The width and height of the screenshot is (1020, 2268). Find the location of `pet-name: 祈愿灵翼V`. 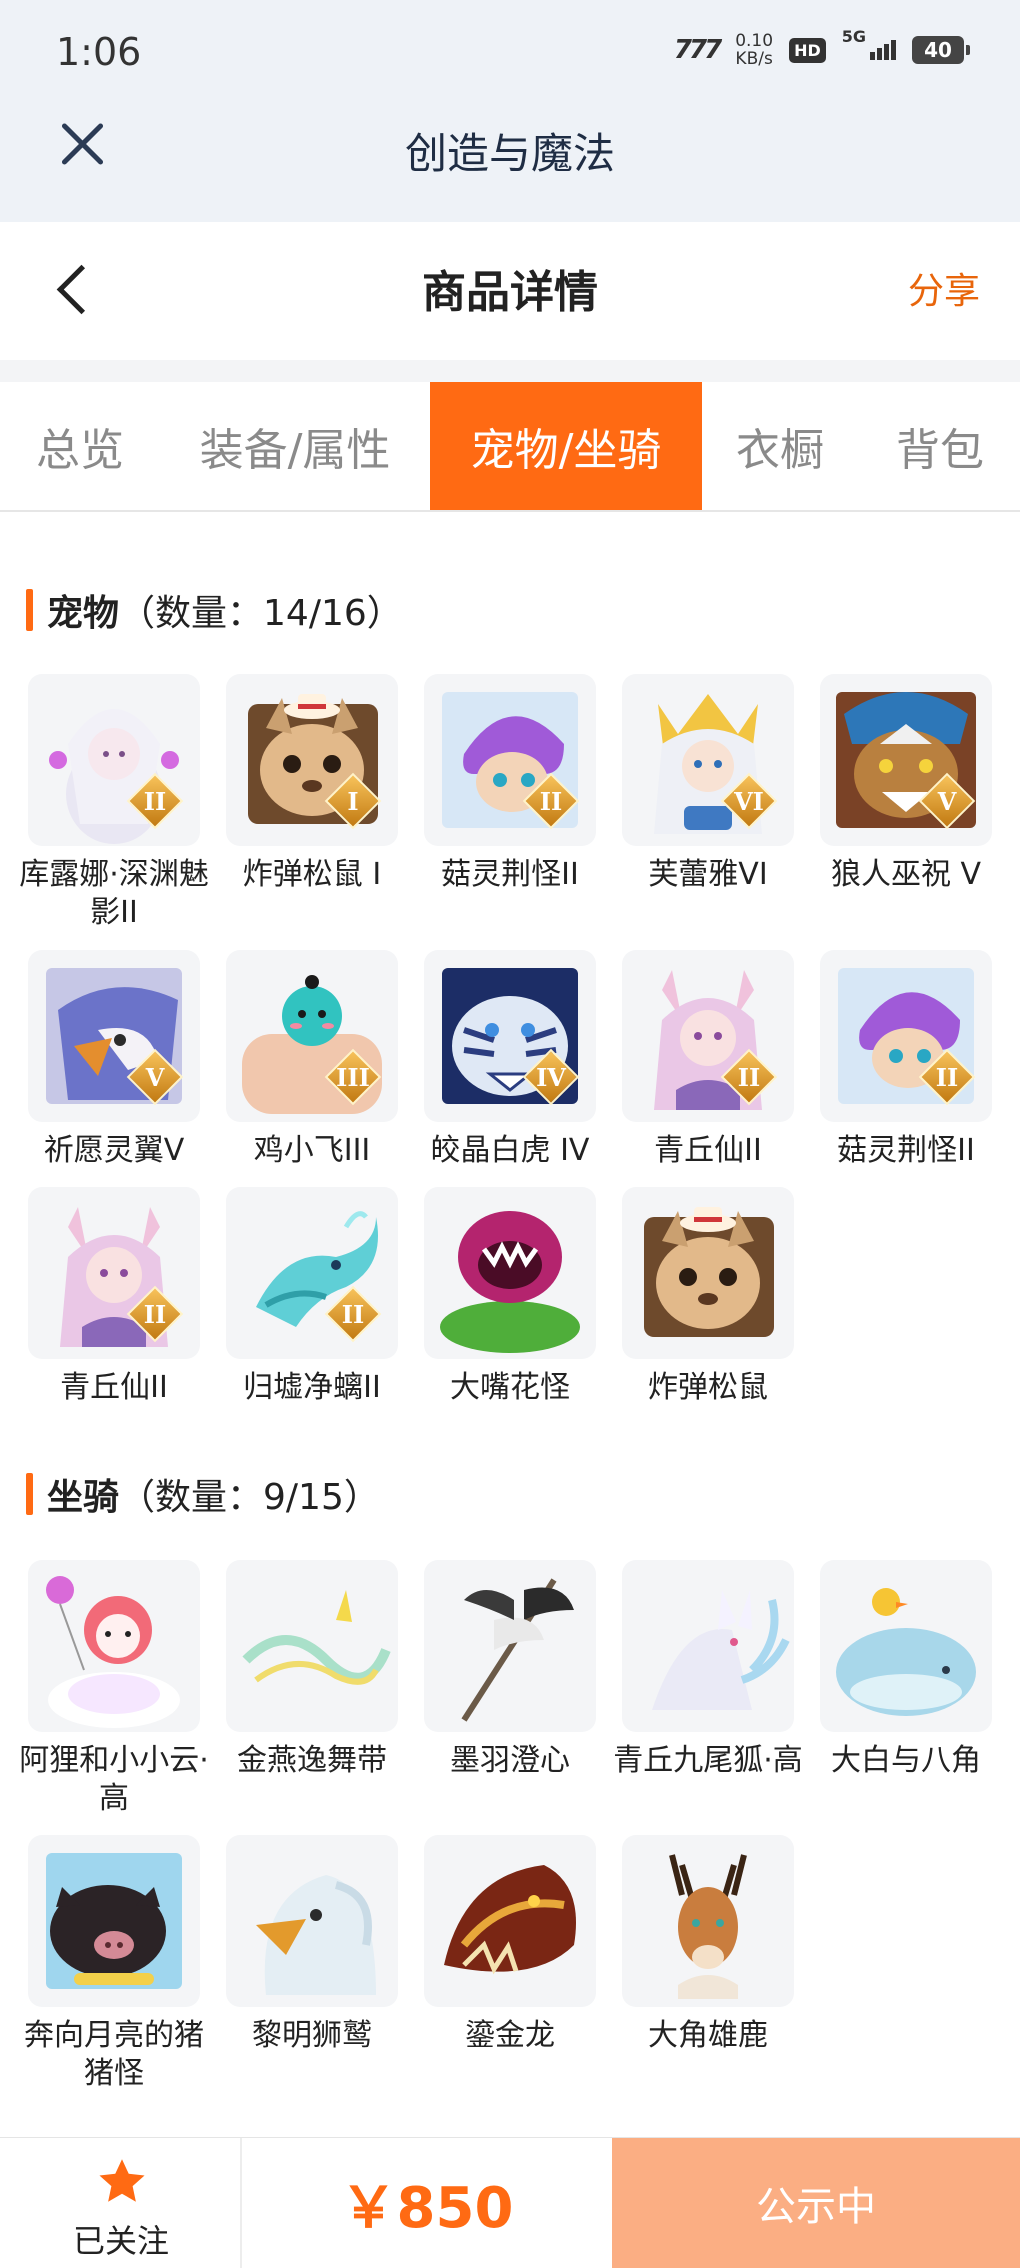

pet-name: 祈愿灵翼V is located at coordinates (114, 1150).